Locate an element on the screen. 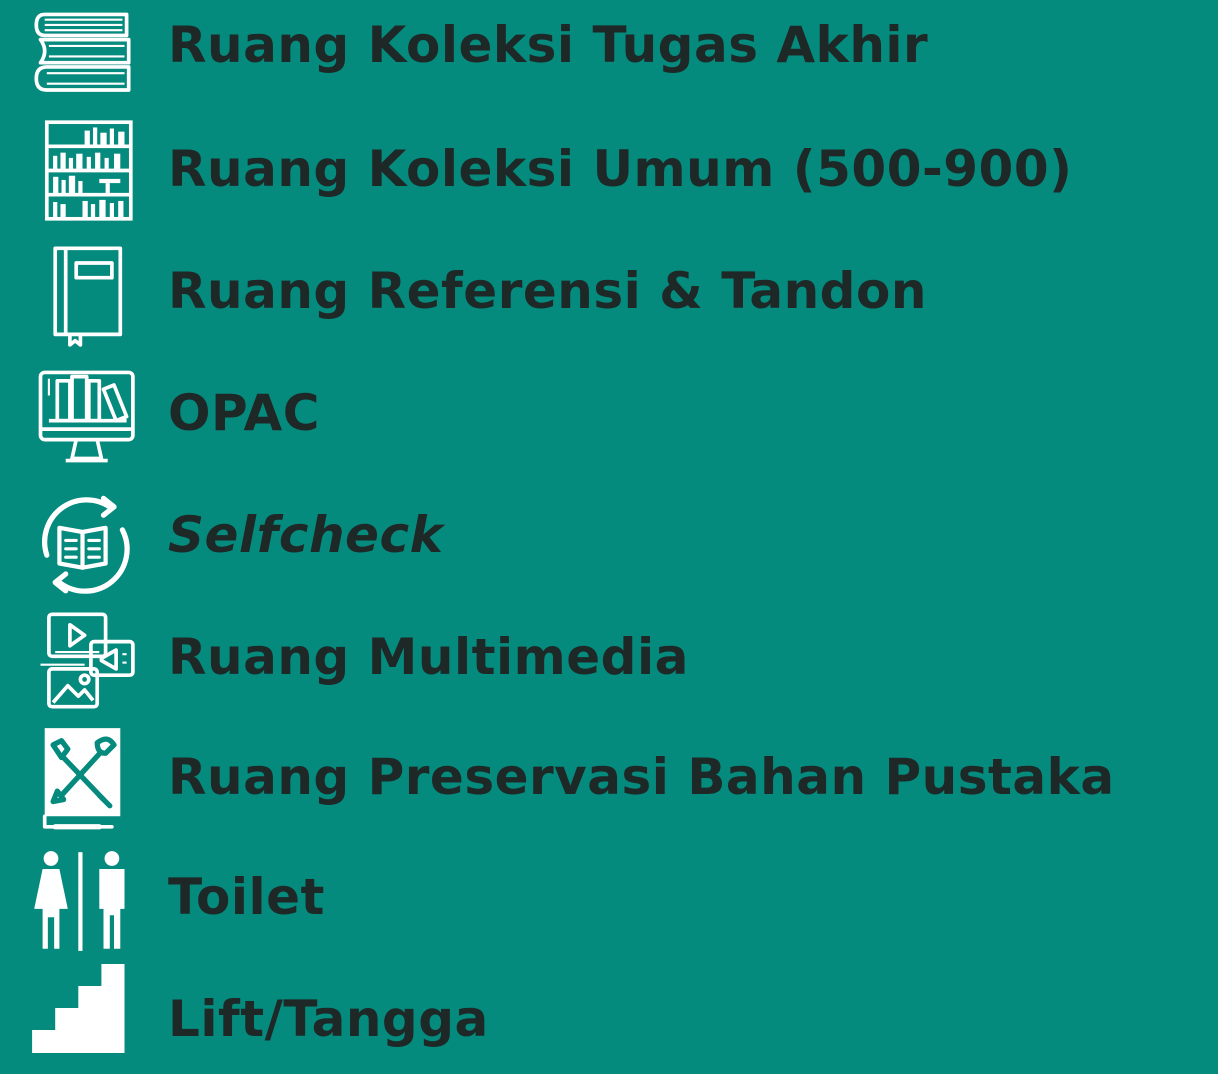 The height and width of the screenshot is (1074, 1218). book-repair-tools-icon is located at coordinates (82, 778).